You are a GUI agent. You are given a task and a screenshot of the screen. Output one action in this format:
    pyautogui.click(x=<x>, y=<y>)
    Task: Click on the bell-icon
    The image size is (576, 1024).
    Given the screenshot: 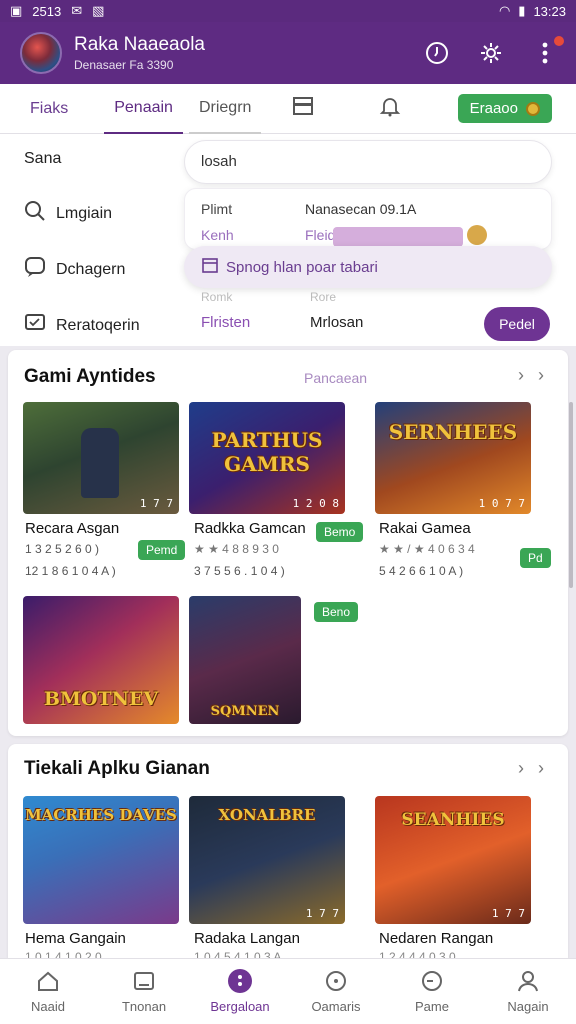 What is the action you would take?
    pyautogui.click(x=390, y=108)
    